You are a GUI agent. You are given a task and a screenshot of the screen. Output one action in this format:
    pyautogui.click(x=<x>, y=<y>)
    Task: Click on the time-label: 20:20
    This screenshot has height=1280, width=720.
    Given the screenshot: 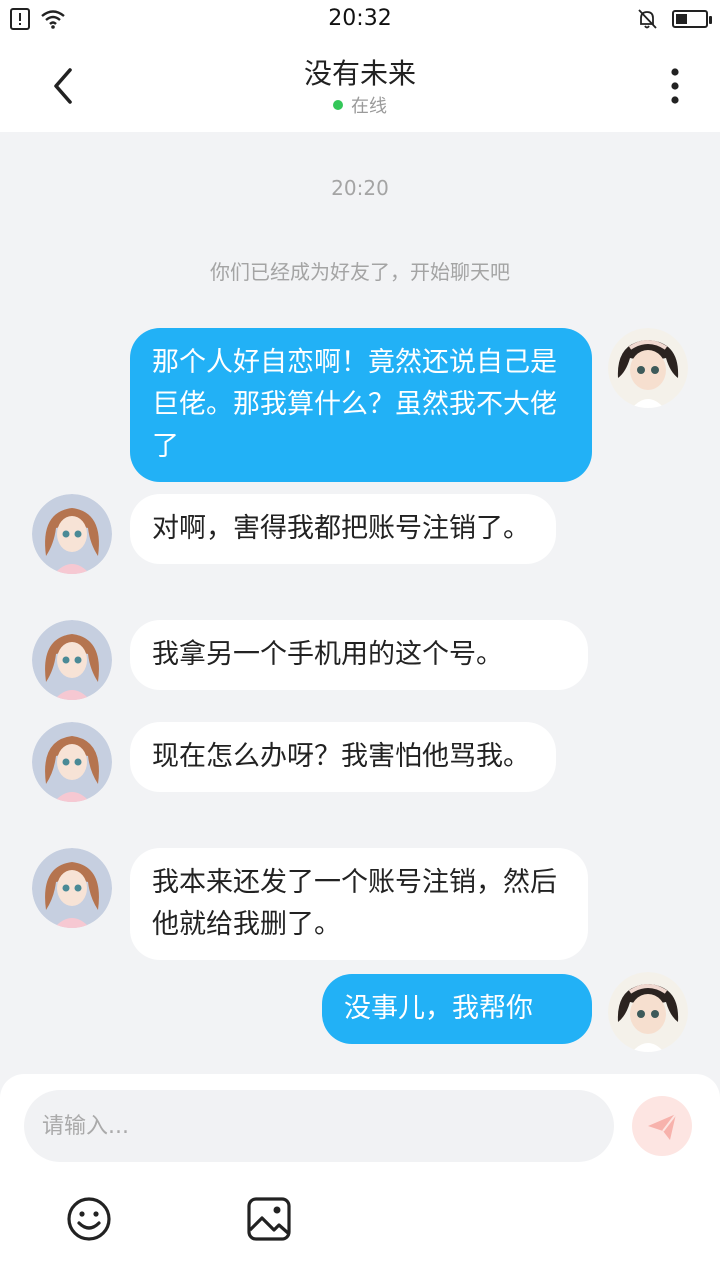 What is the action you would take?
    pyautogui.click(x=360, y=188)
    